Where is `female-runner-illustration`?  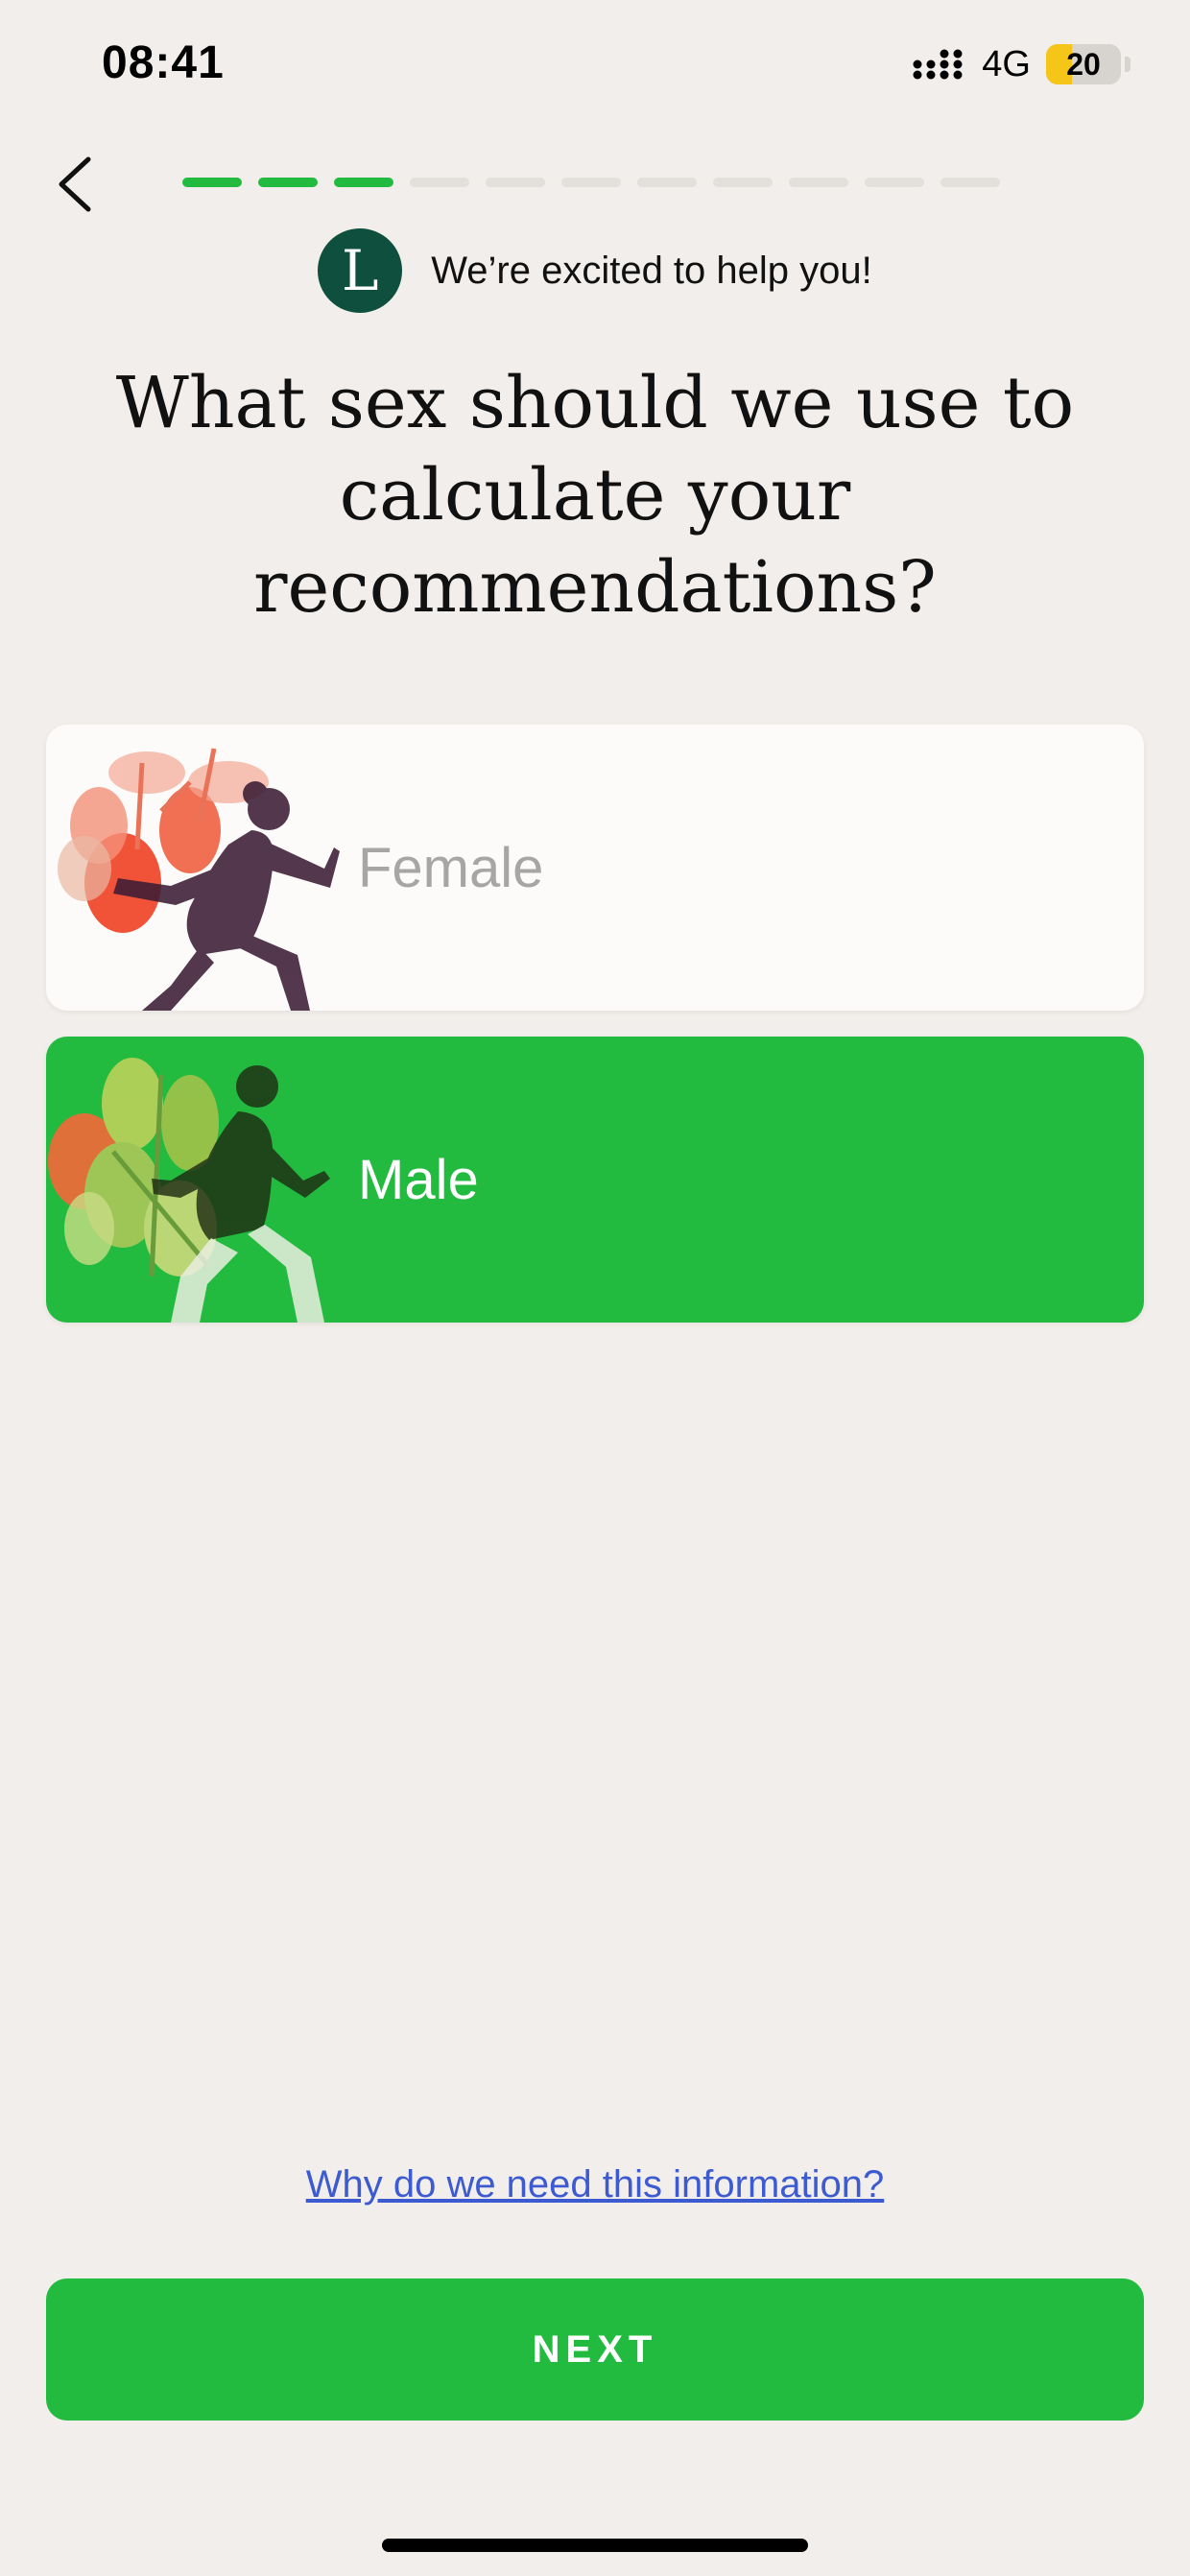 female-runner-illustration is located at coordinates (199, 879).